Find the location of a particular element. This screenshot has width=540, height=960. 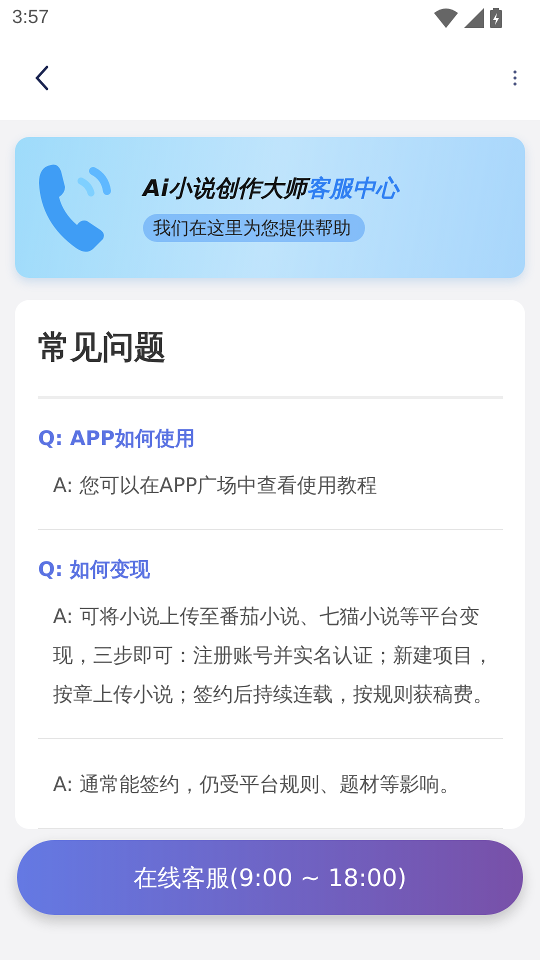

faq-question: Q: APP如何使用 is located at coordinates (117, 438).